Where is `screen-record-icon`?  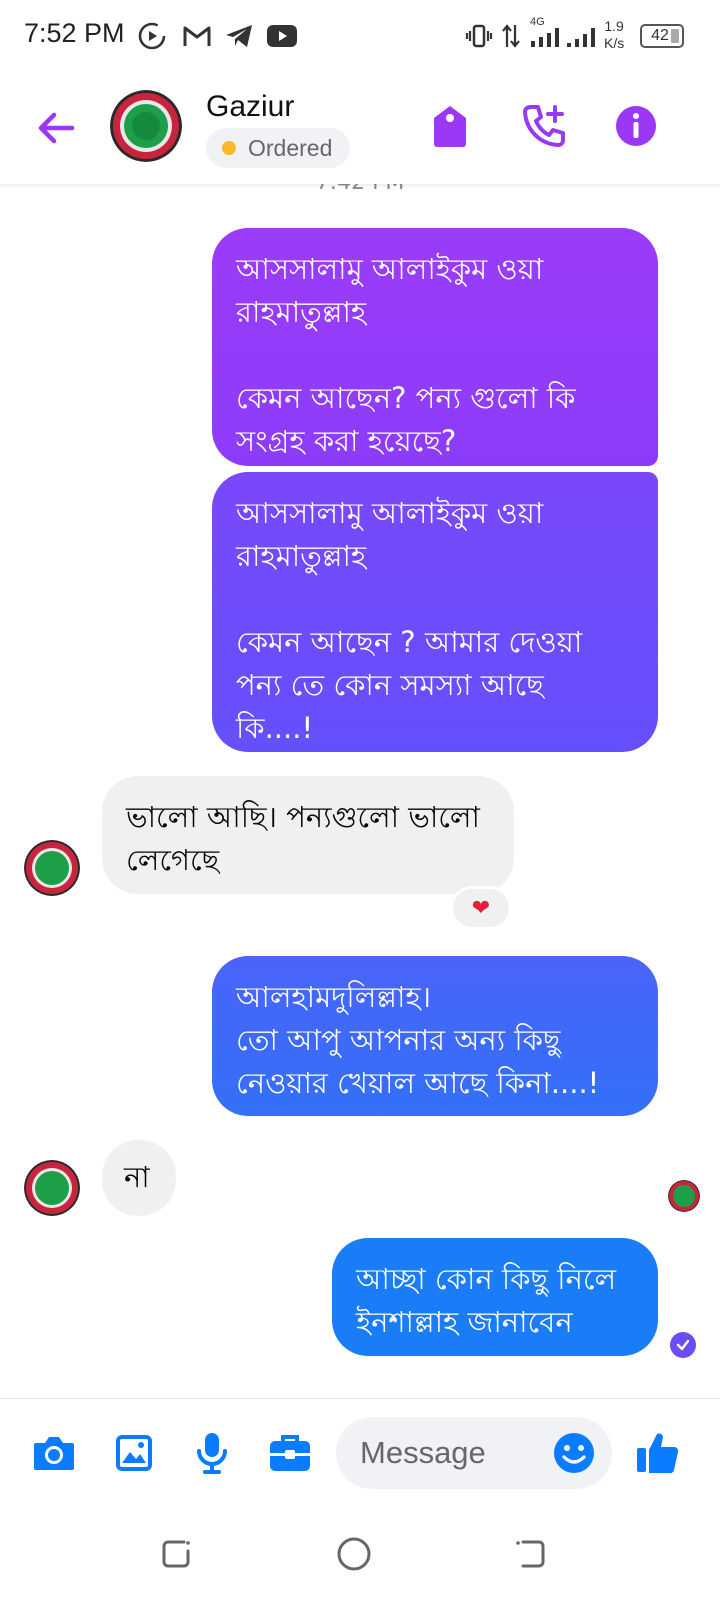
screen-record-icon is located at coordinates (152, 36).